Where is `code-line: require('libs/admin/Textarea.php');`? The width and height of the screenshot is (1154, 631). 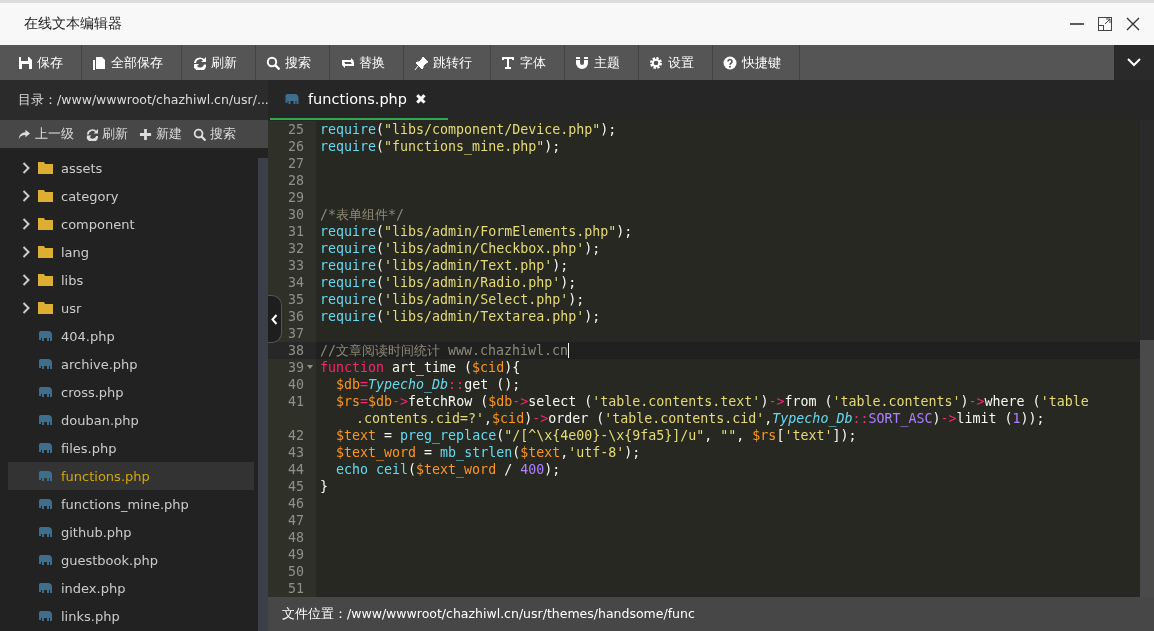 code-line: require('libs/admin/Textarea.php'); is located at coordinates (460, 316).